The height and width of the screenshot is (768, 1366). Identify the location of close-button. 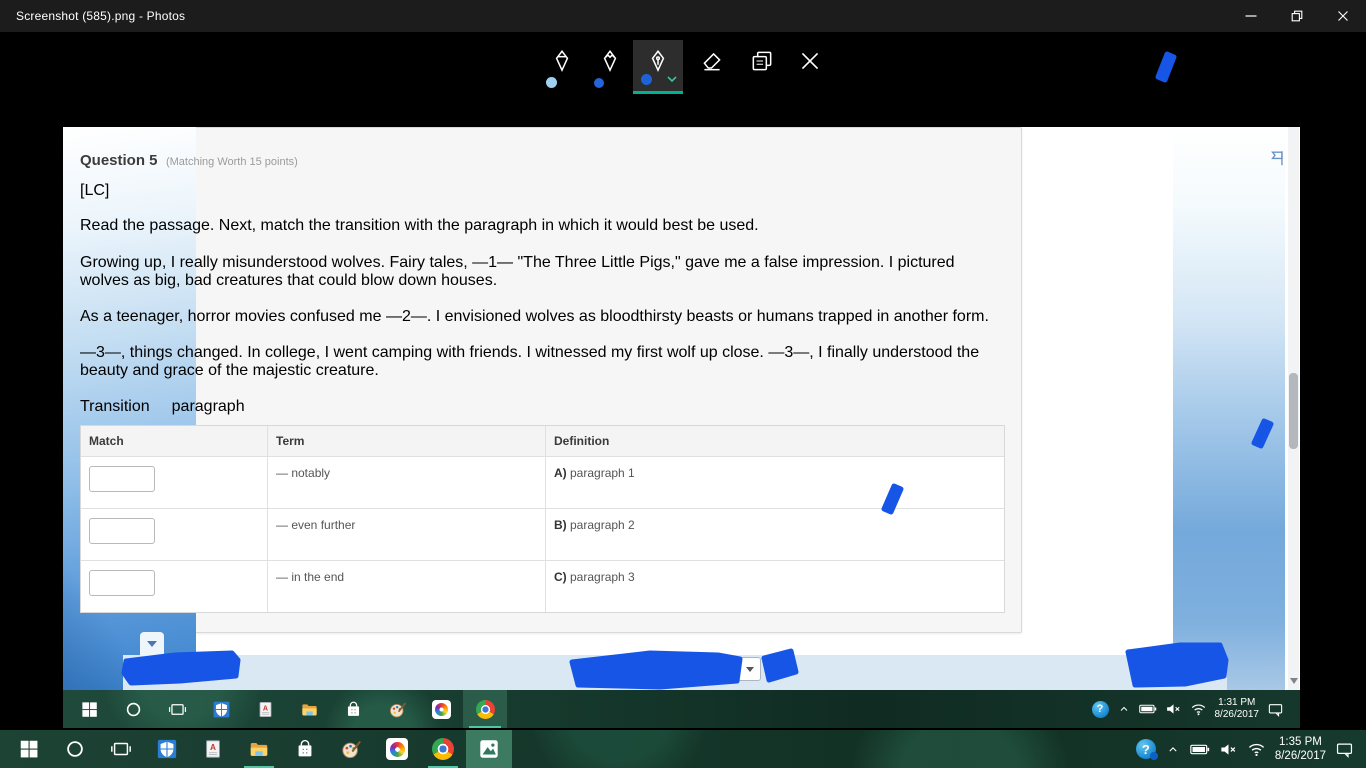
(1343, 16).